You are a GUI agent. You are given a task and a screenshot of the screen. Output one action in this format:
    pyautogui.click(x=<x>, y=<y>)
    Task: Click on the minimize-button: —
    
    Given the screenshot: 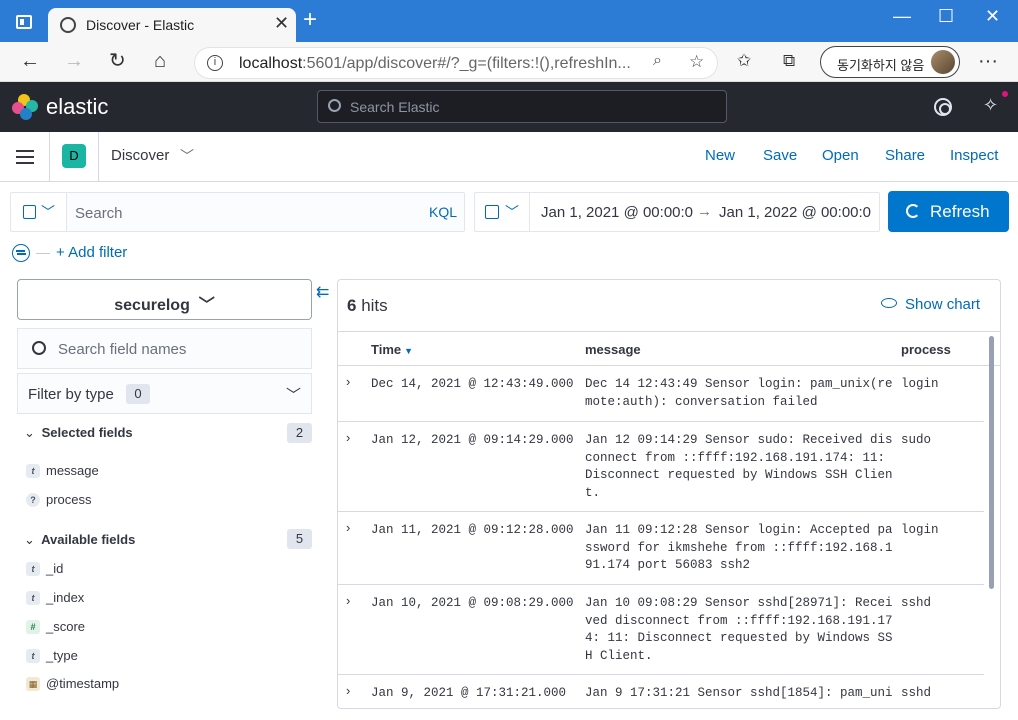 What is the action you would take?
    pyautogui.click(x=902, y=16)
    